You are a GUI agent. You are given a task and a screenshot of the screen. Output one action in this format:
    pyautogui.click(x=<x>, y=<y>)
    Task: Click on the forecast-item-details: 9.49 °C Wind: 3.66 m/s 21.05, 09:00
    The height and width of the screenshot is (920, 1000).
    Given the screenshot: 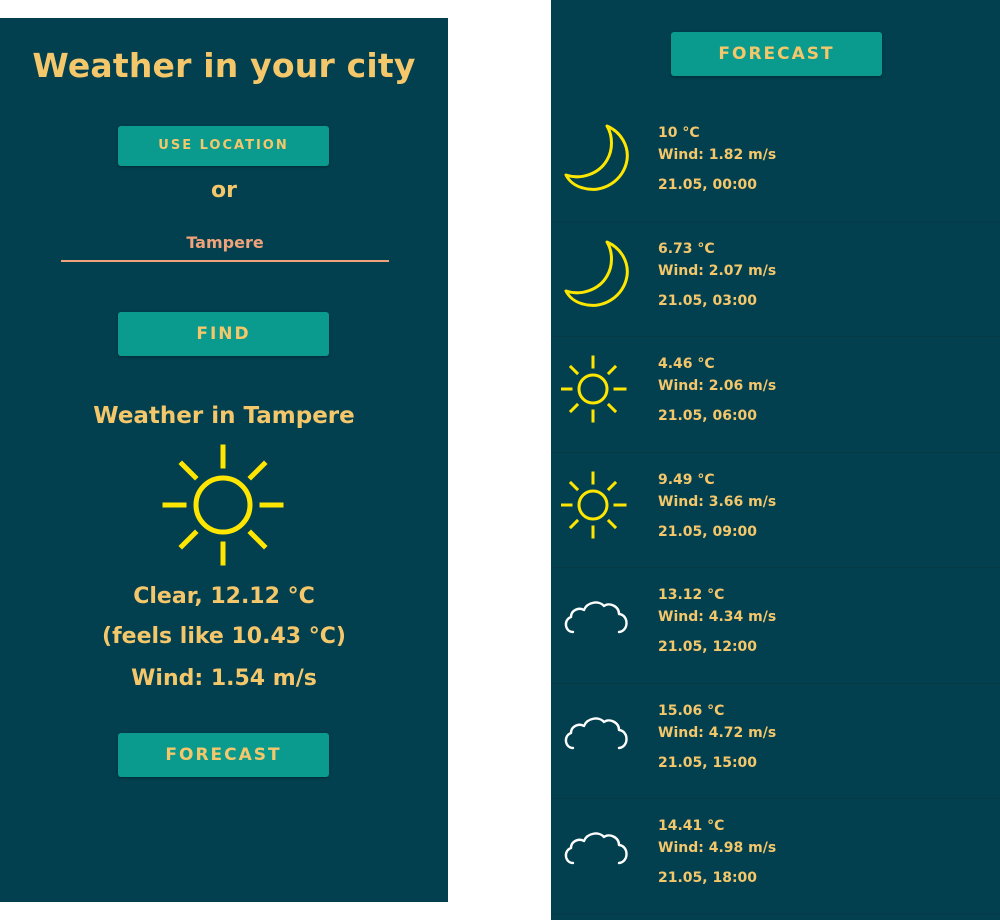 What is the action you would take?
    pyautogui.click(x=717, y=506)
    